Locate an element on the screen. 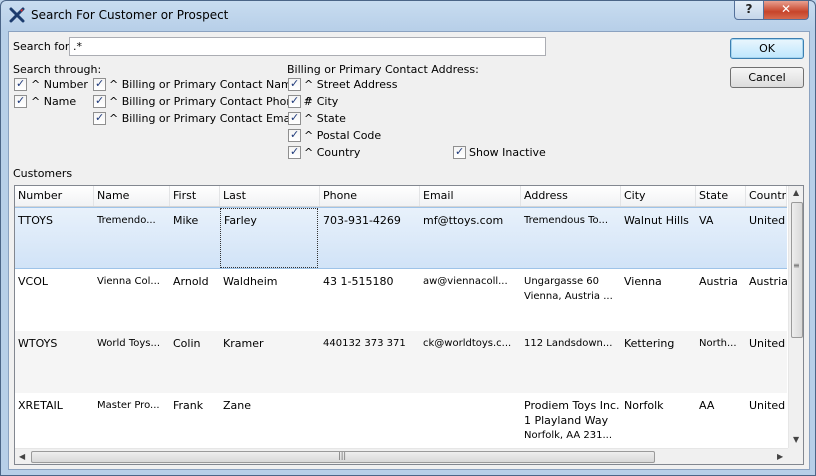 The width and height of the screenshot is (816, 476). column-header-last: Last is located at coordinates (270, 196).